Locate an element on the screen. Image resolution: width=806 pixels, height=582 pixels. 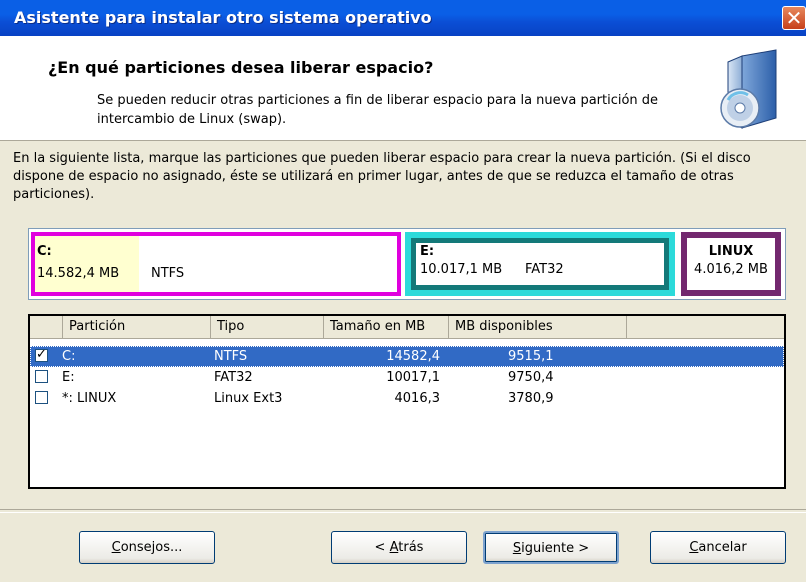
segment-fs: NTFS is located at coordinates (168, 273).